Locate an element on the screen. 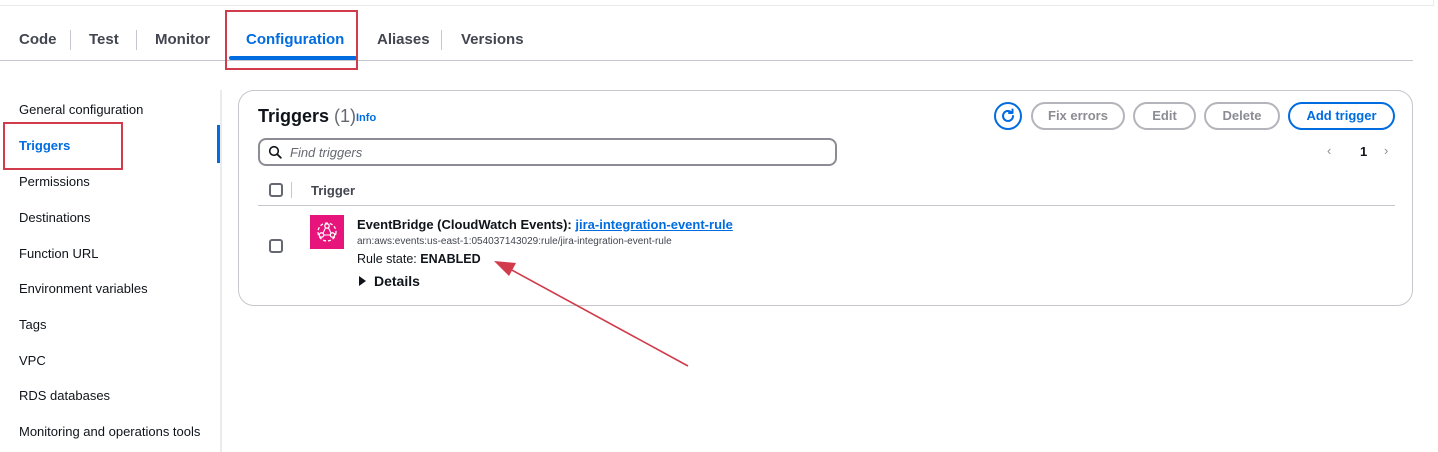  pagination: ‹ 1 › is located at coordinates (1362, 153).